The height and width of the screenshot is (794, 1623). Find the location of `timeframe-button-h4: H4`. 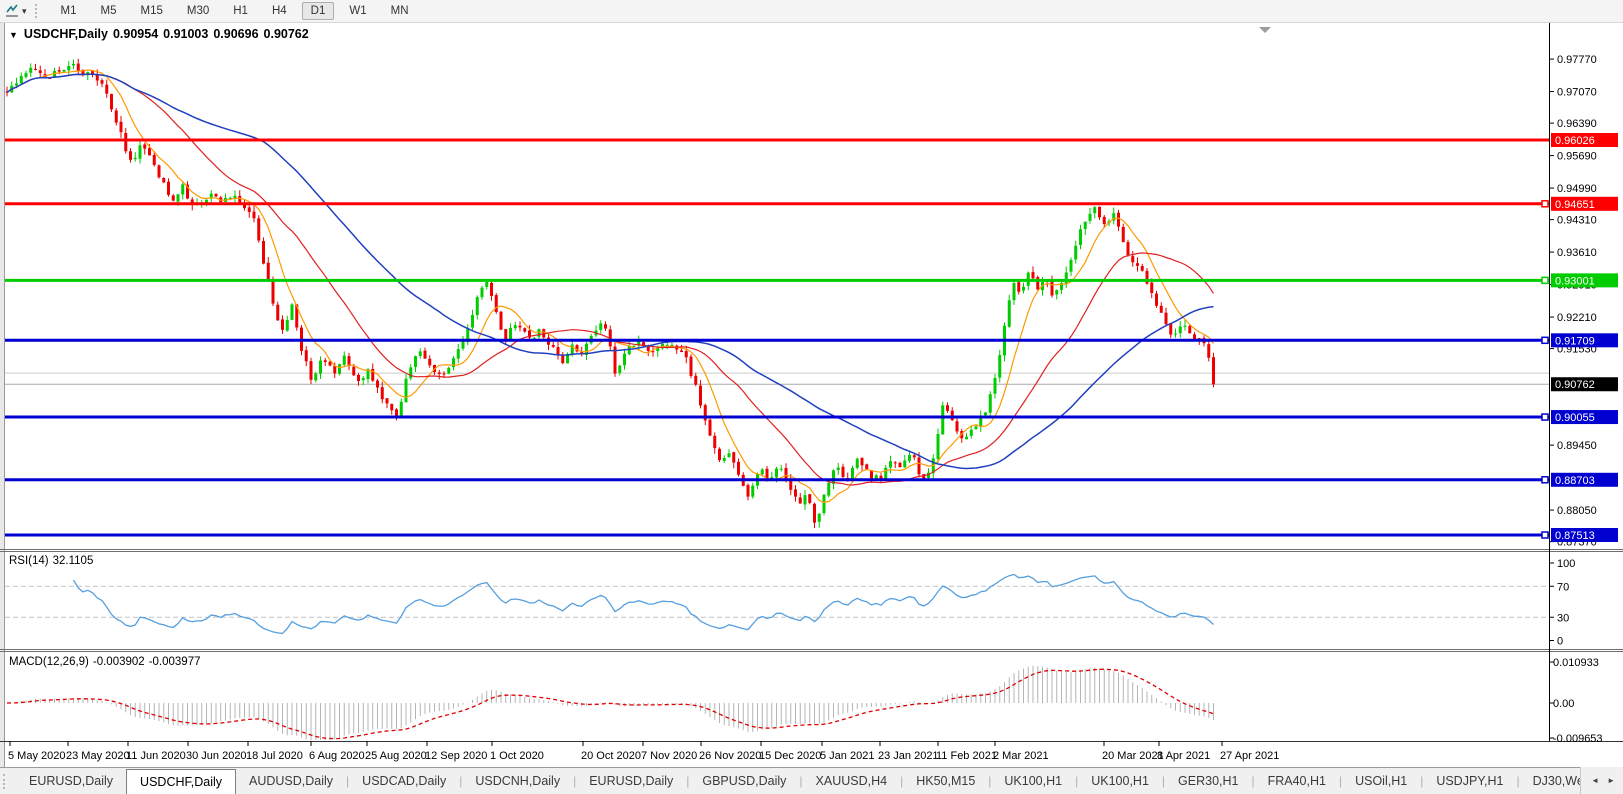

timeframe-button-h4: H4 is located at coordinates (279, 11).